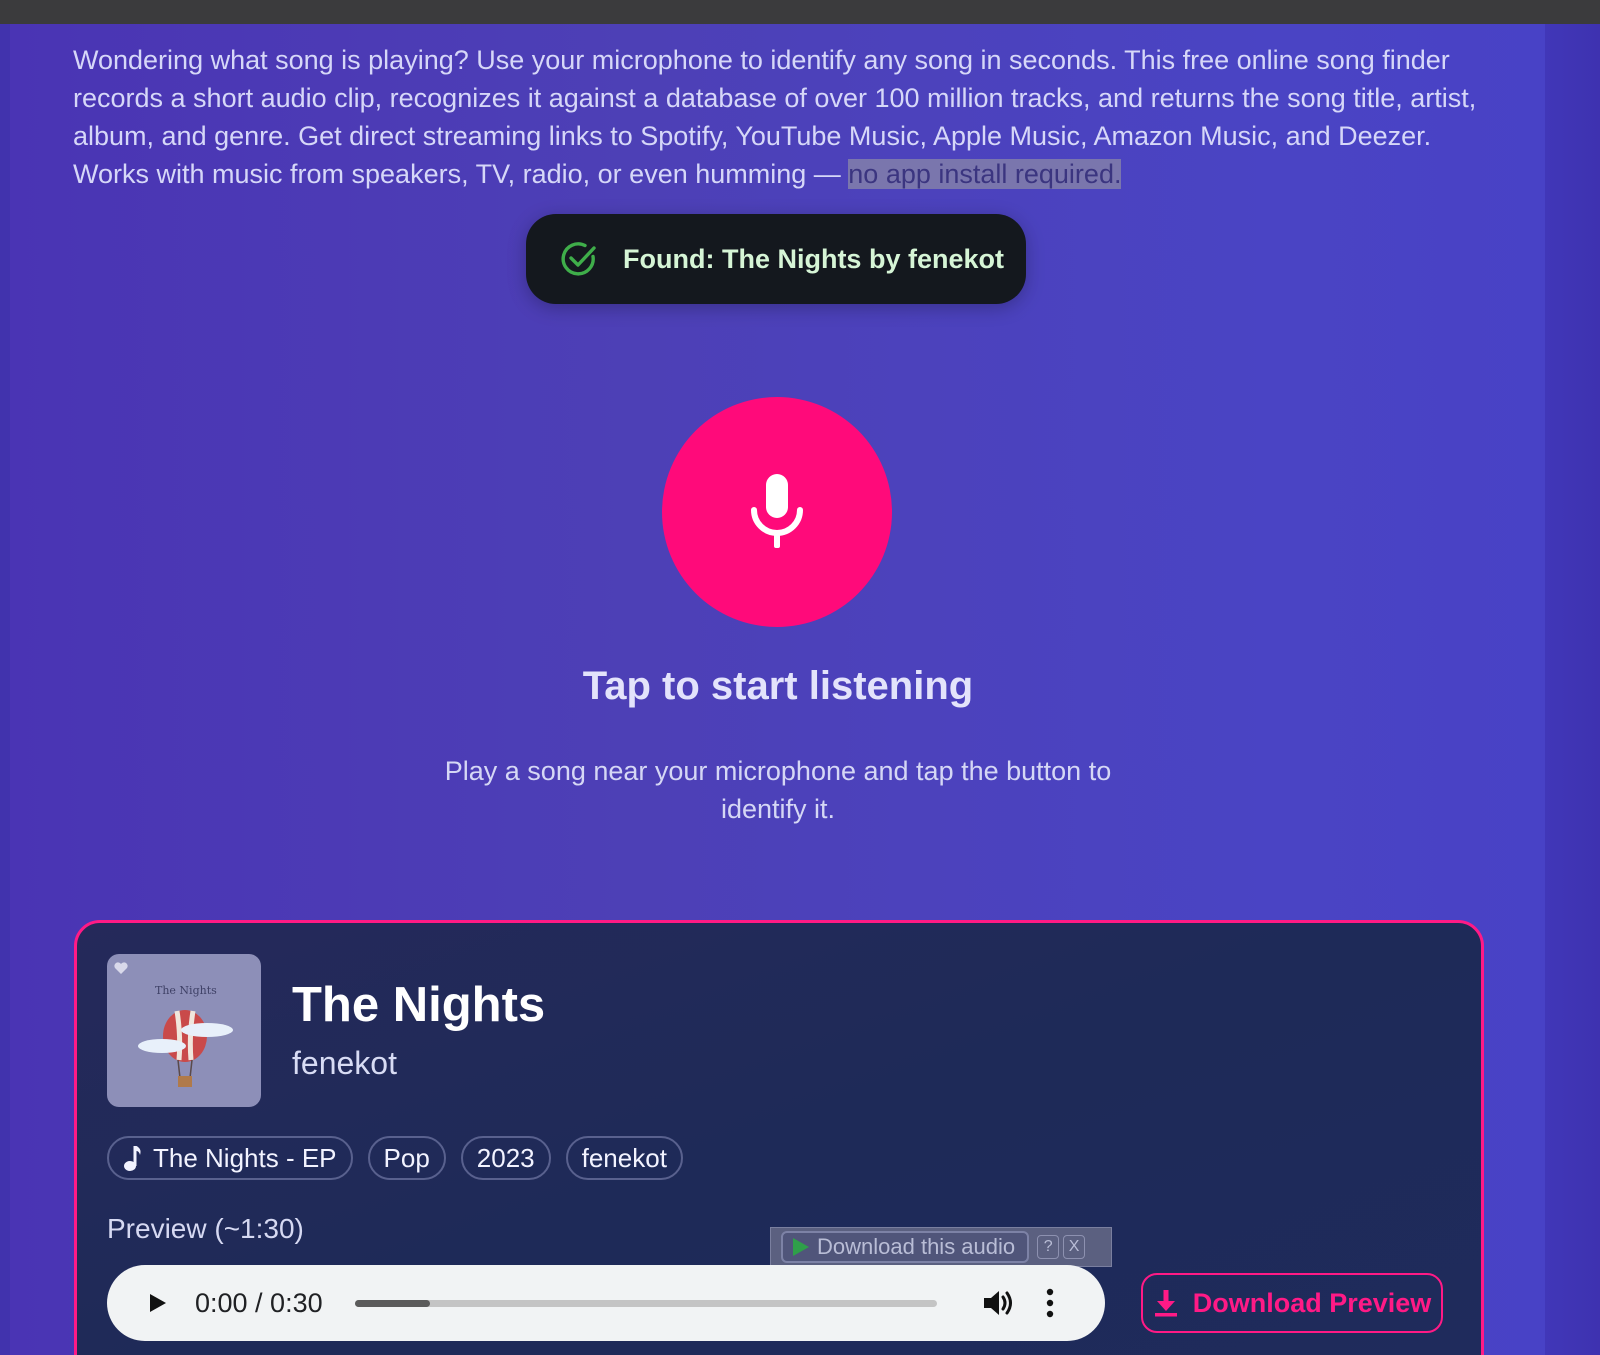 The height and width of the screenshot is (1355, 1600). I want to click on album-cover: The Nights, so click(184, 1030).